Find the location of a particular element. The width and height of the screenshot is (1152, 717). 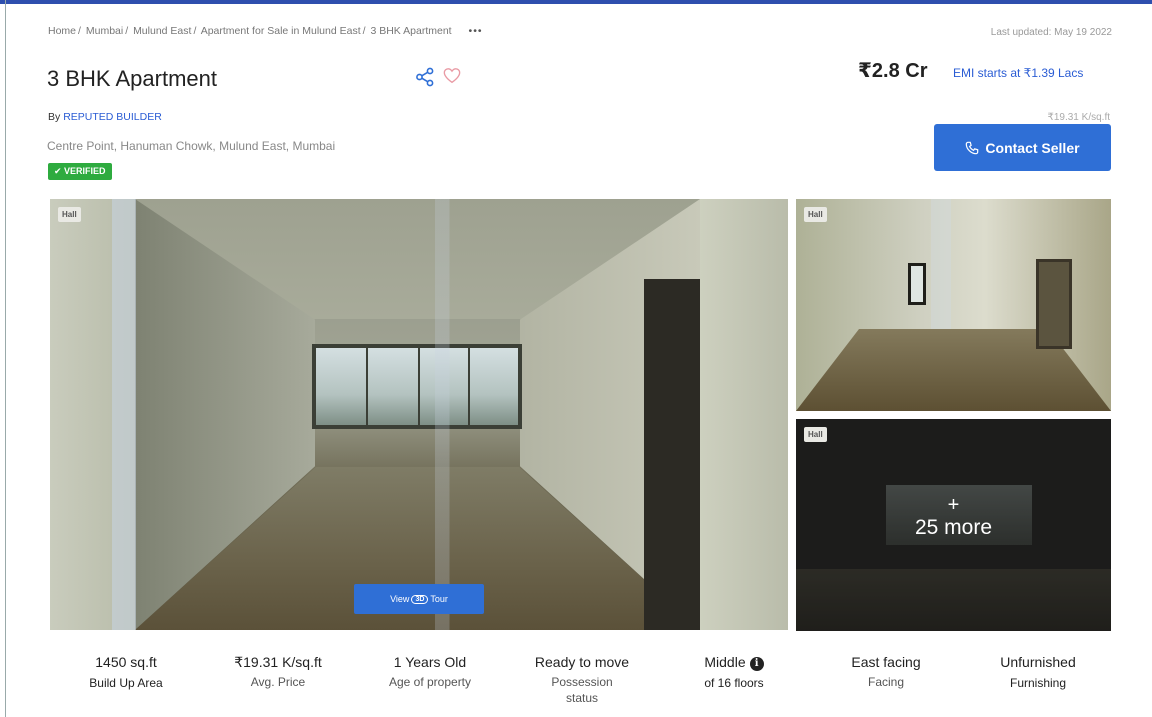

stat-area: 1450 sq.ft Build Up Area is located at coordinates (126, 684).